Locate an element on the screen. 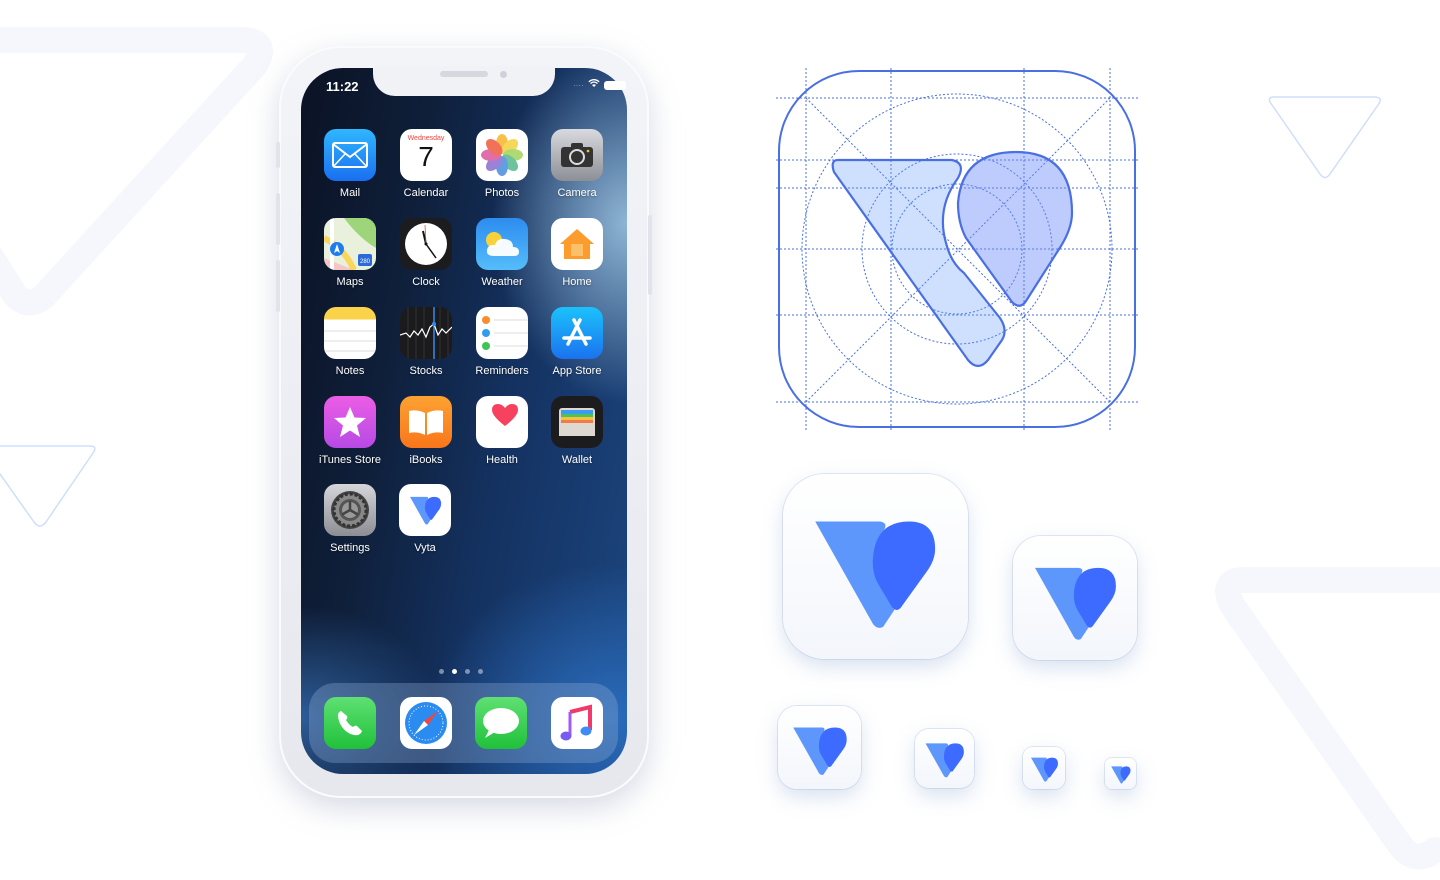  background-triangle-large-right is located at coordinates (1327, 718).